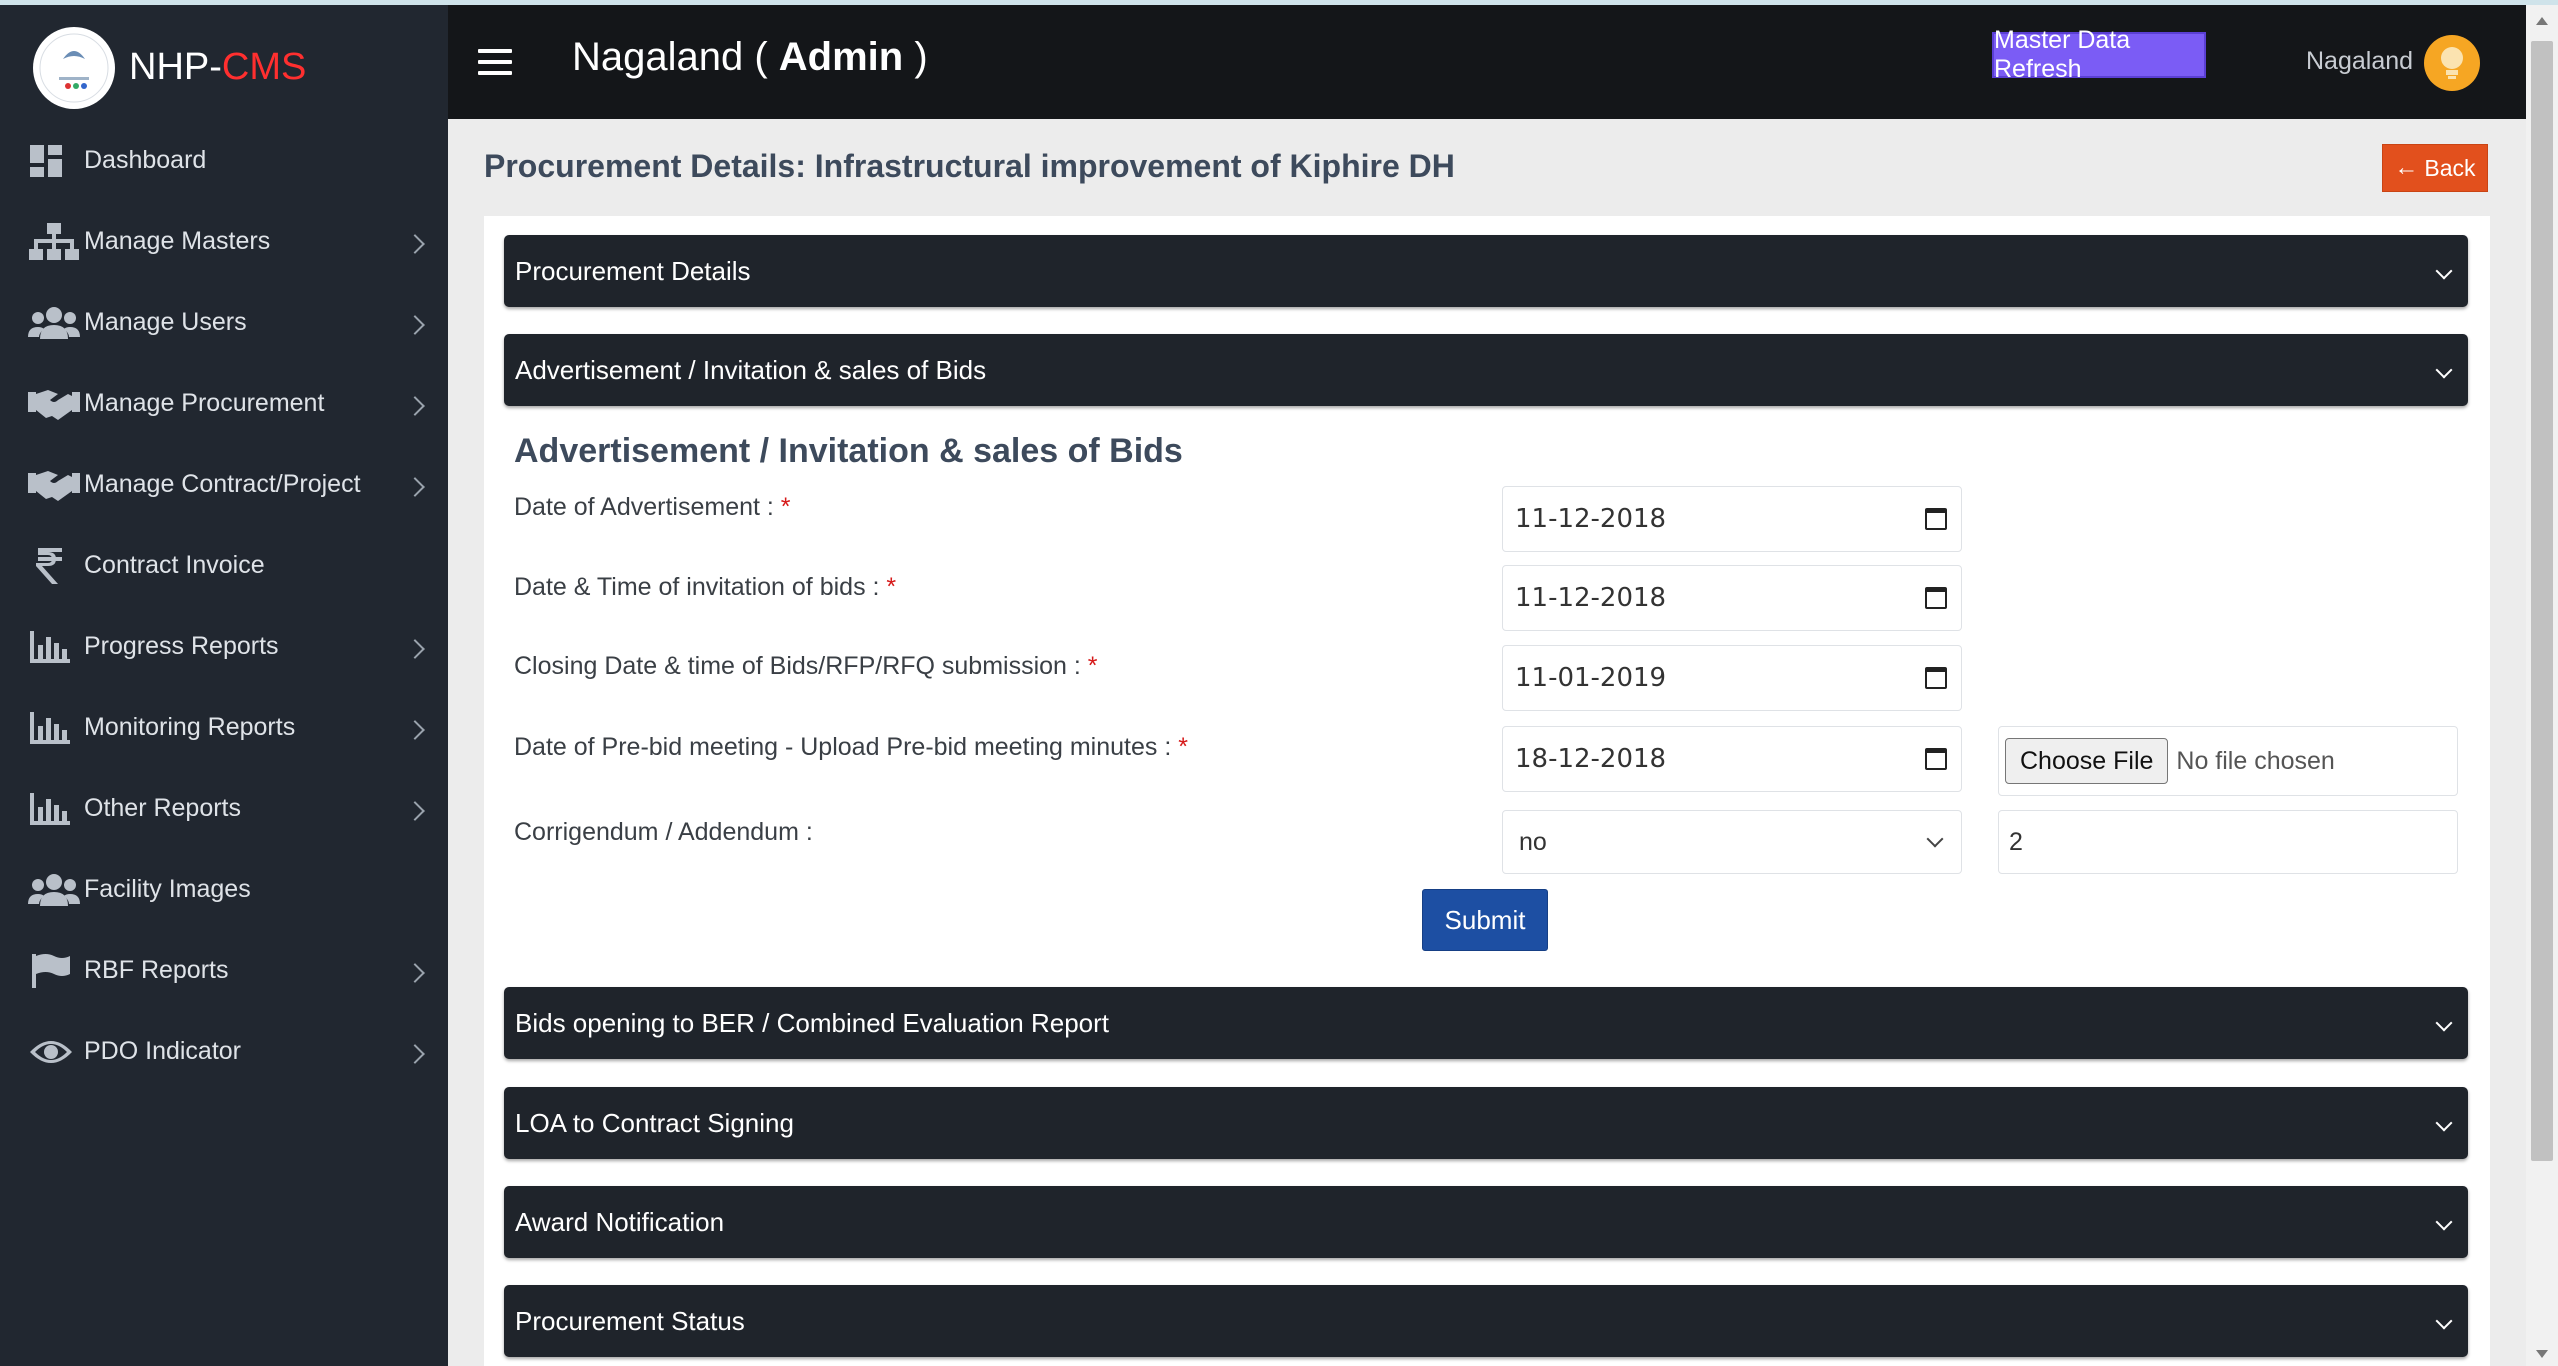  I want to click on sidebar-item-manage-contract-project: Manage Contract/Project, so click(224, 484).